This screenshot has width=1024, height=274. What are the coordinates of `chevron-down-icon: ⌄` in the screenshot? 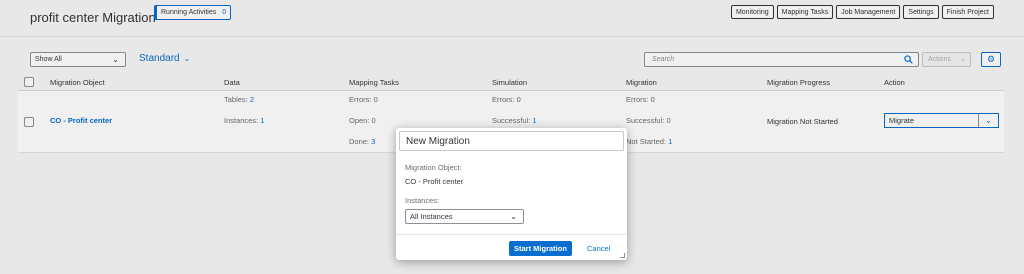 It's located at (513, 216).